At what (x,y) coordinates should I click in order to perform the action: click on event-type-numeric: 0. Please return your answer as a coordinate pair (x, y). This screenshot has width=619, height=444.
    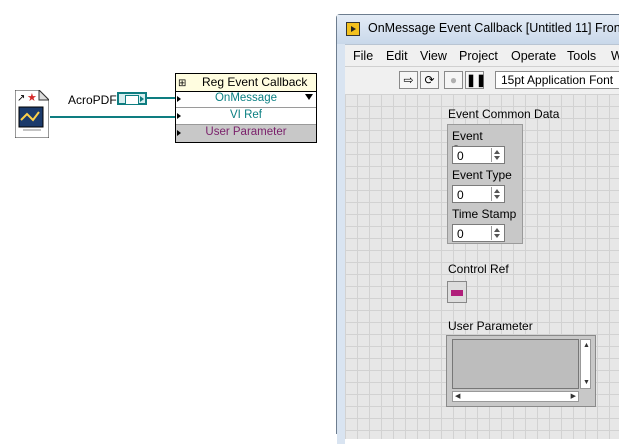
    Looking at the image, I should click on (478, 194).